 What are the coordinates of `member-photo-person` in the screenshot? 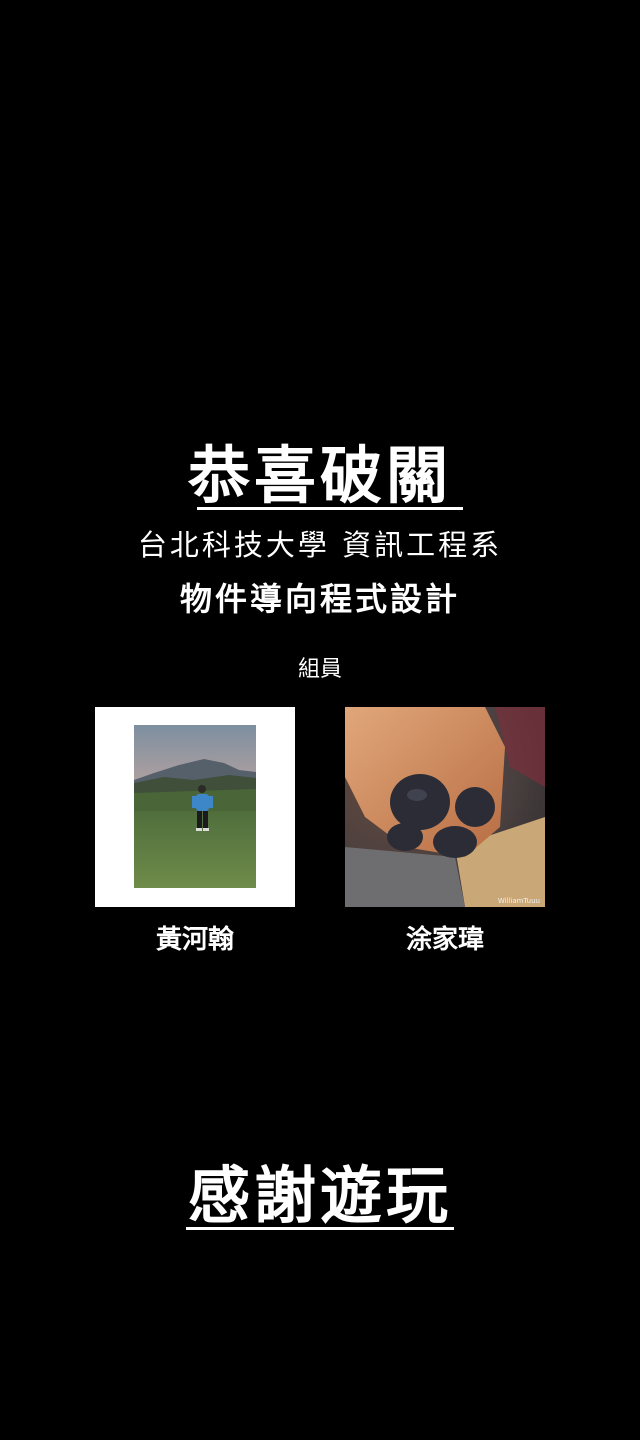 It's located at (195, 807).